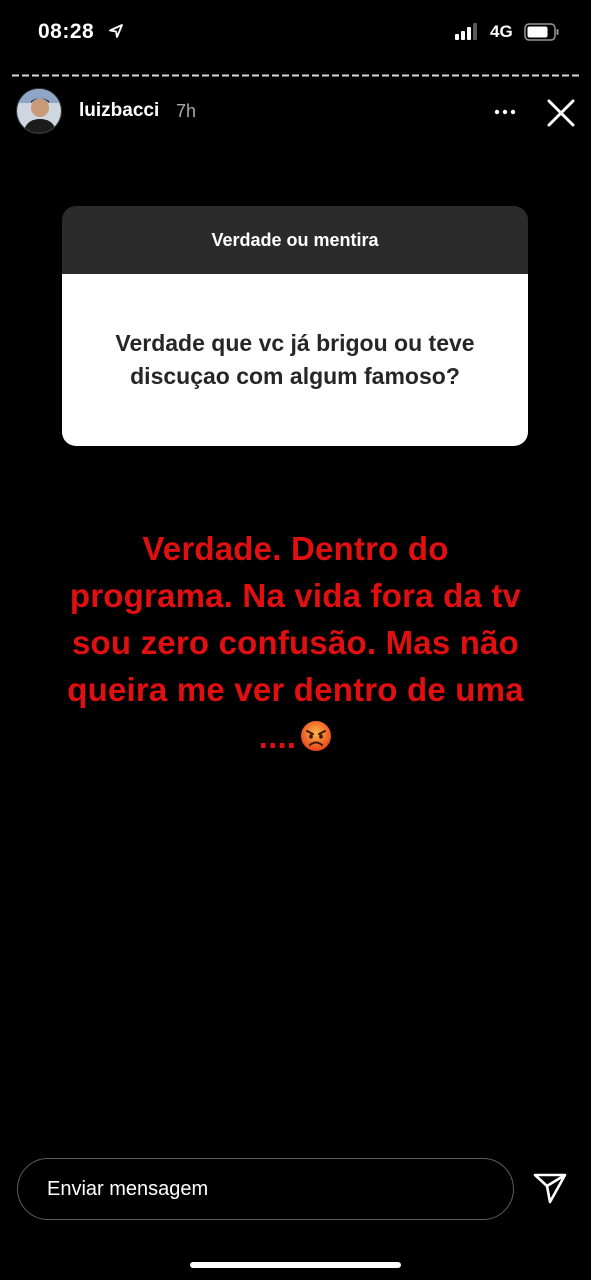 The width and height of the screenshot is (591, 1280). Describe the element at coordinates (295, 33) in the screenshot. I see `status-bar: 08:28 4G` at that location.